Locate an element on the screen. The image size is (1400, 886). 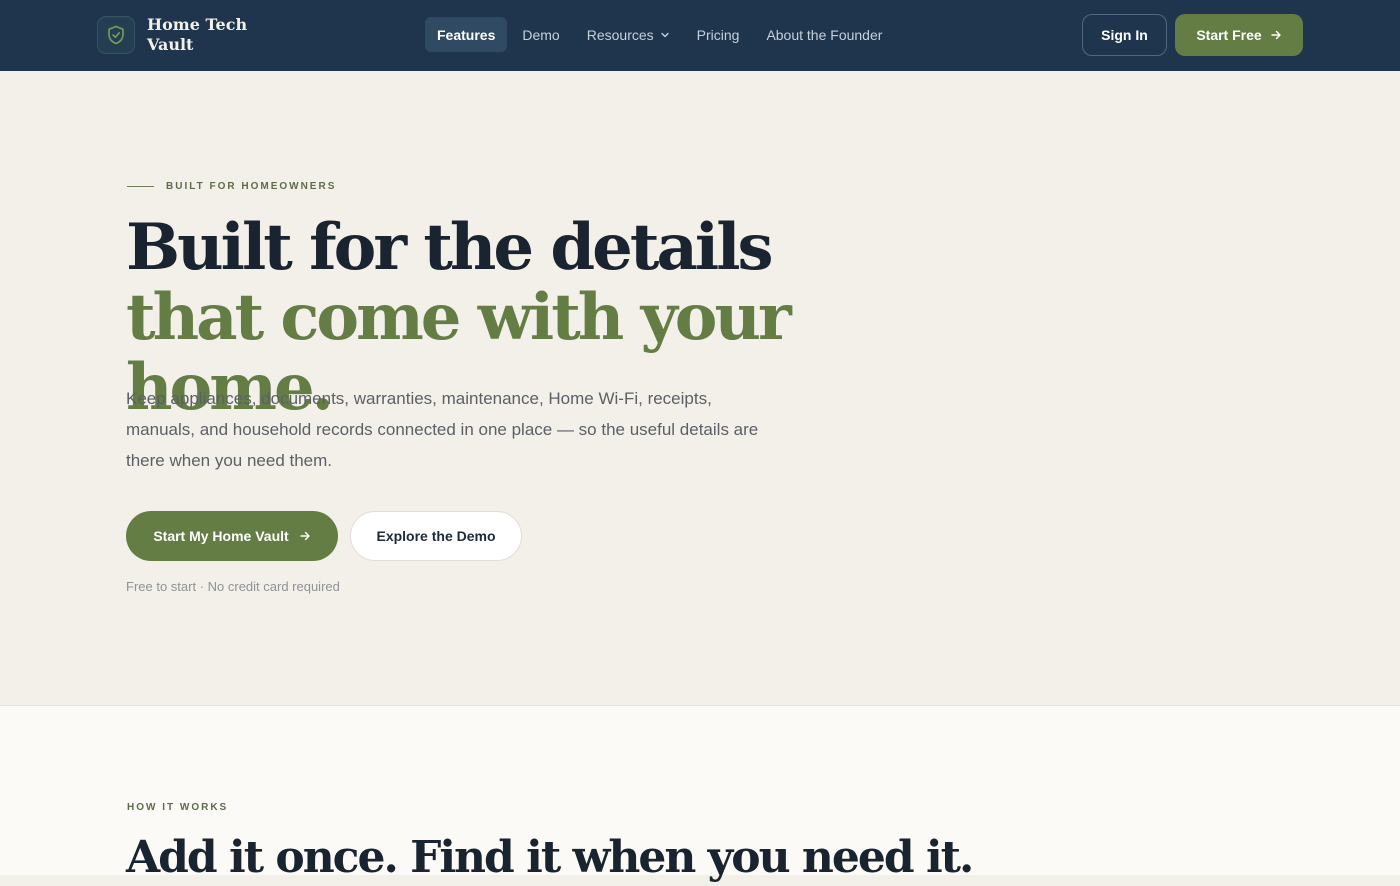
nav-link-demo: Demo is located at coordinates (540, 34).